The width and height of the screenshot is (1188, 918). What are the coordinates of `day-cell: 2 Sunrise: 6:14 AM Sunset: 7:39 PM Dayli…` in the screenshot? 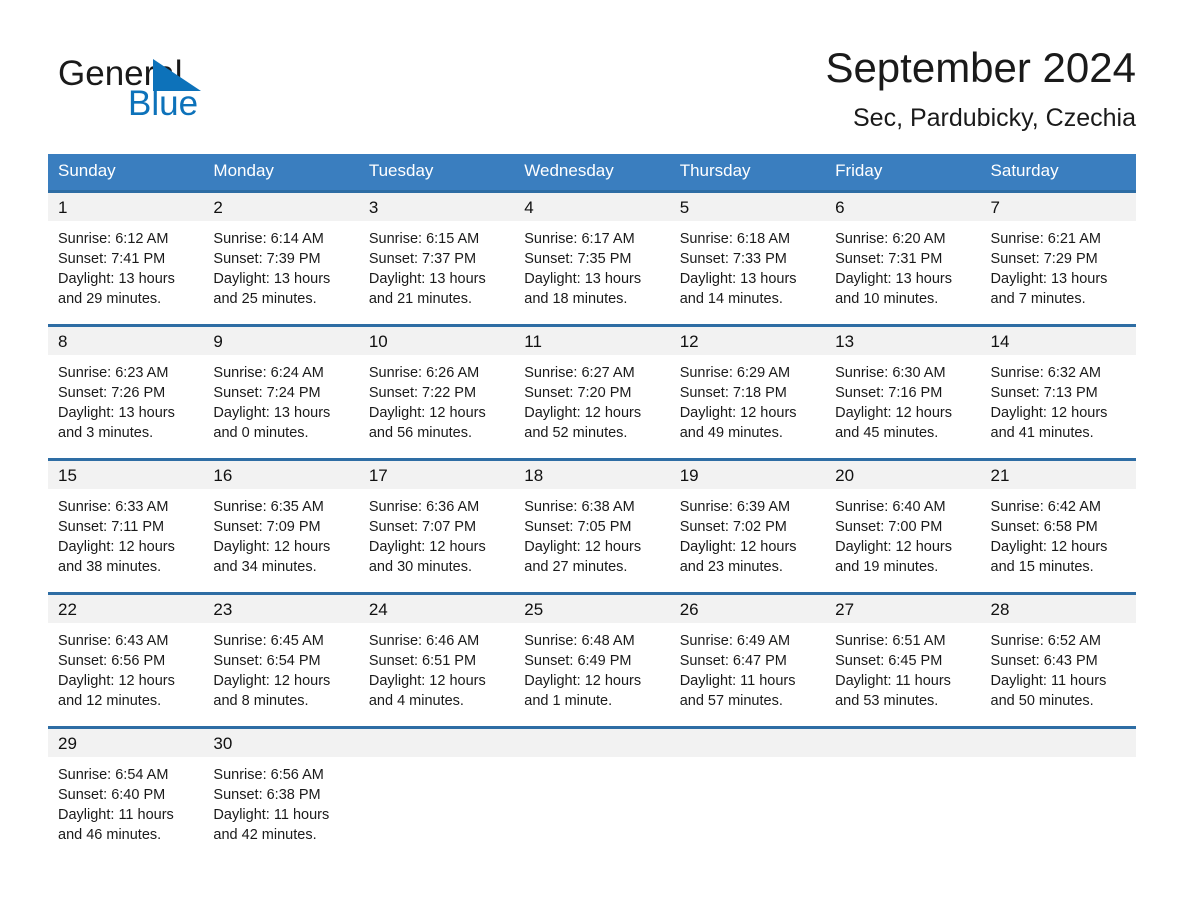 It's located at (281, 257).